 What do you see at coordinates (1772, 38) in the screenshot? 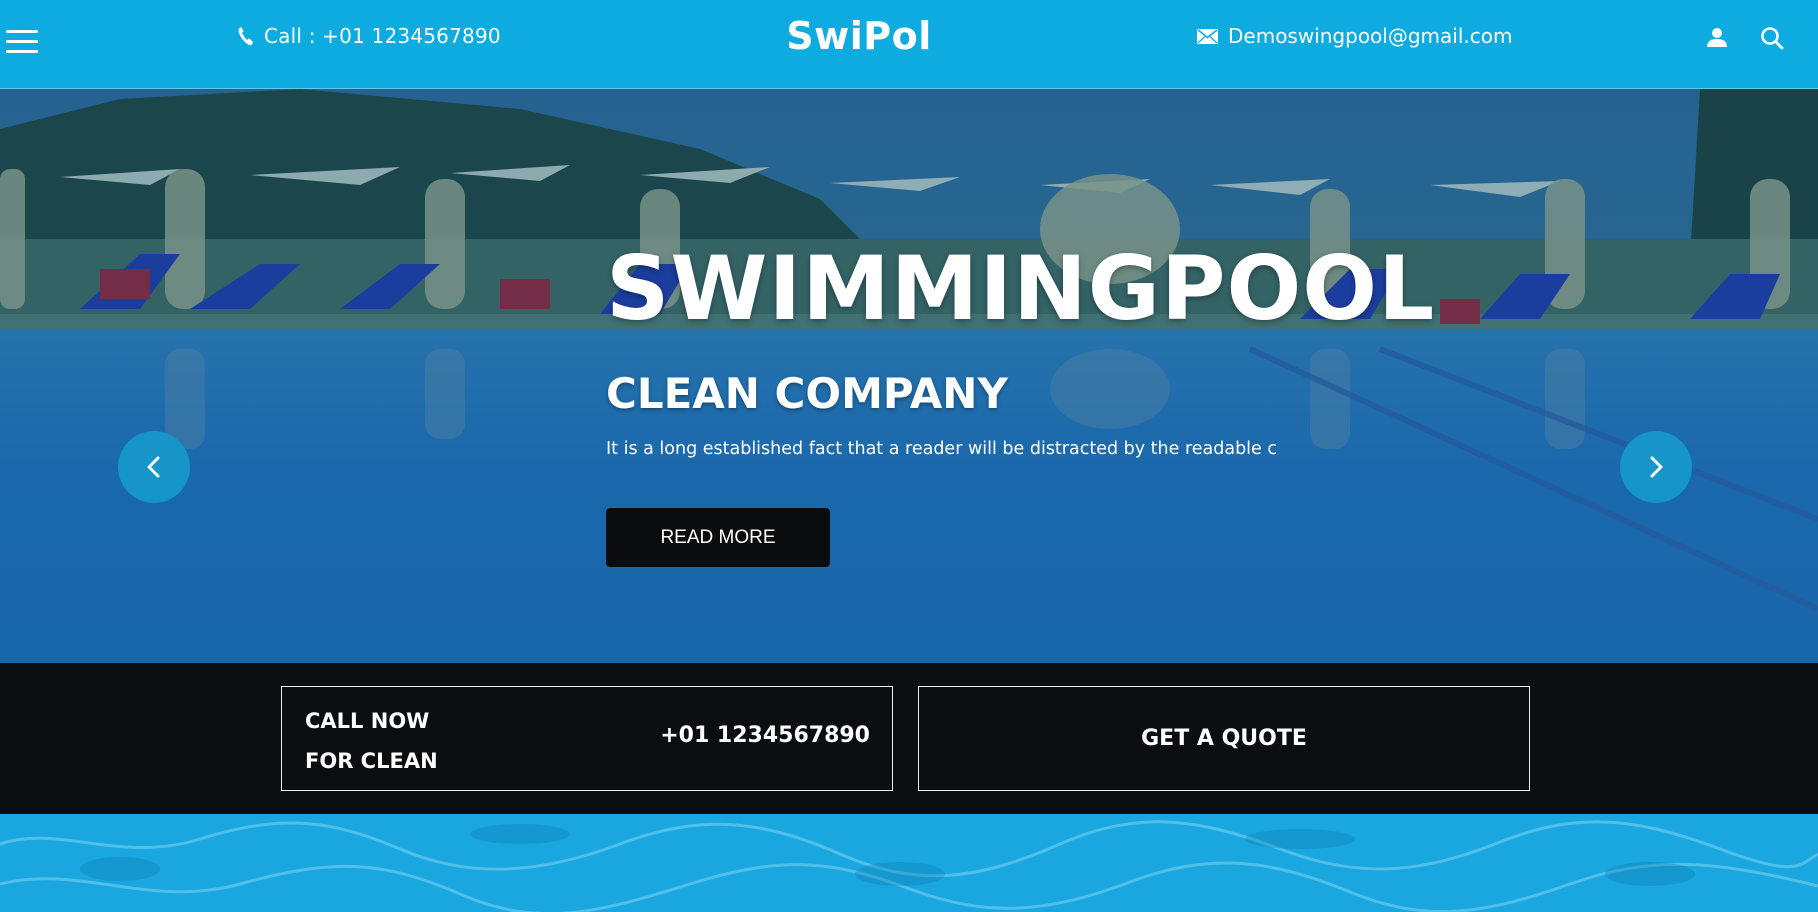
I see `search-icon` at bounding box center [1772, 38].